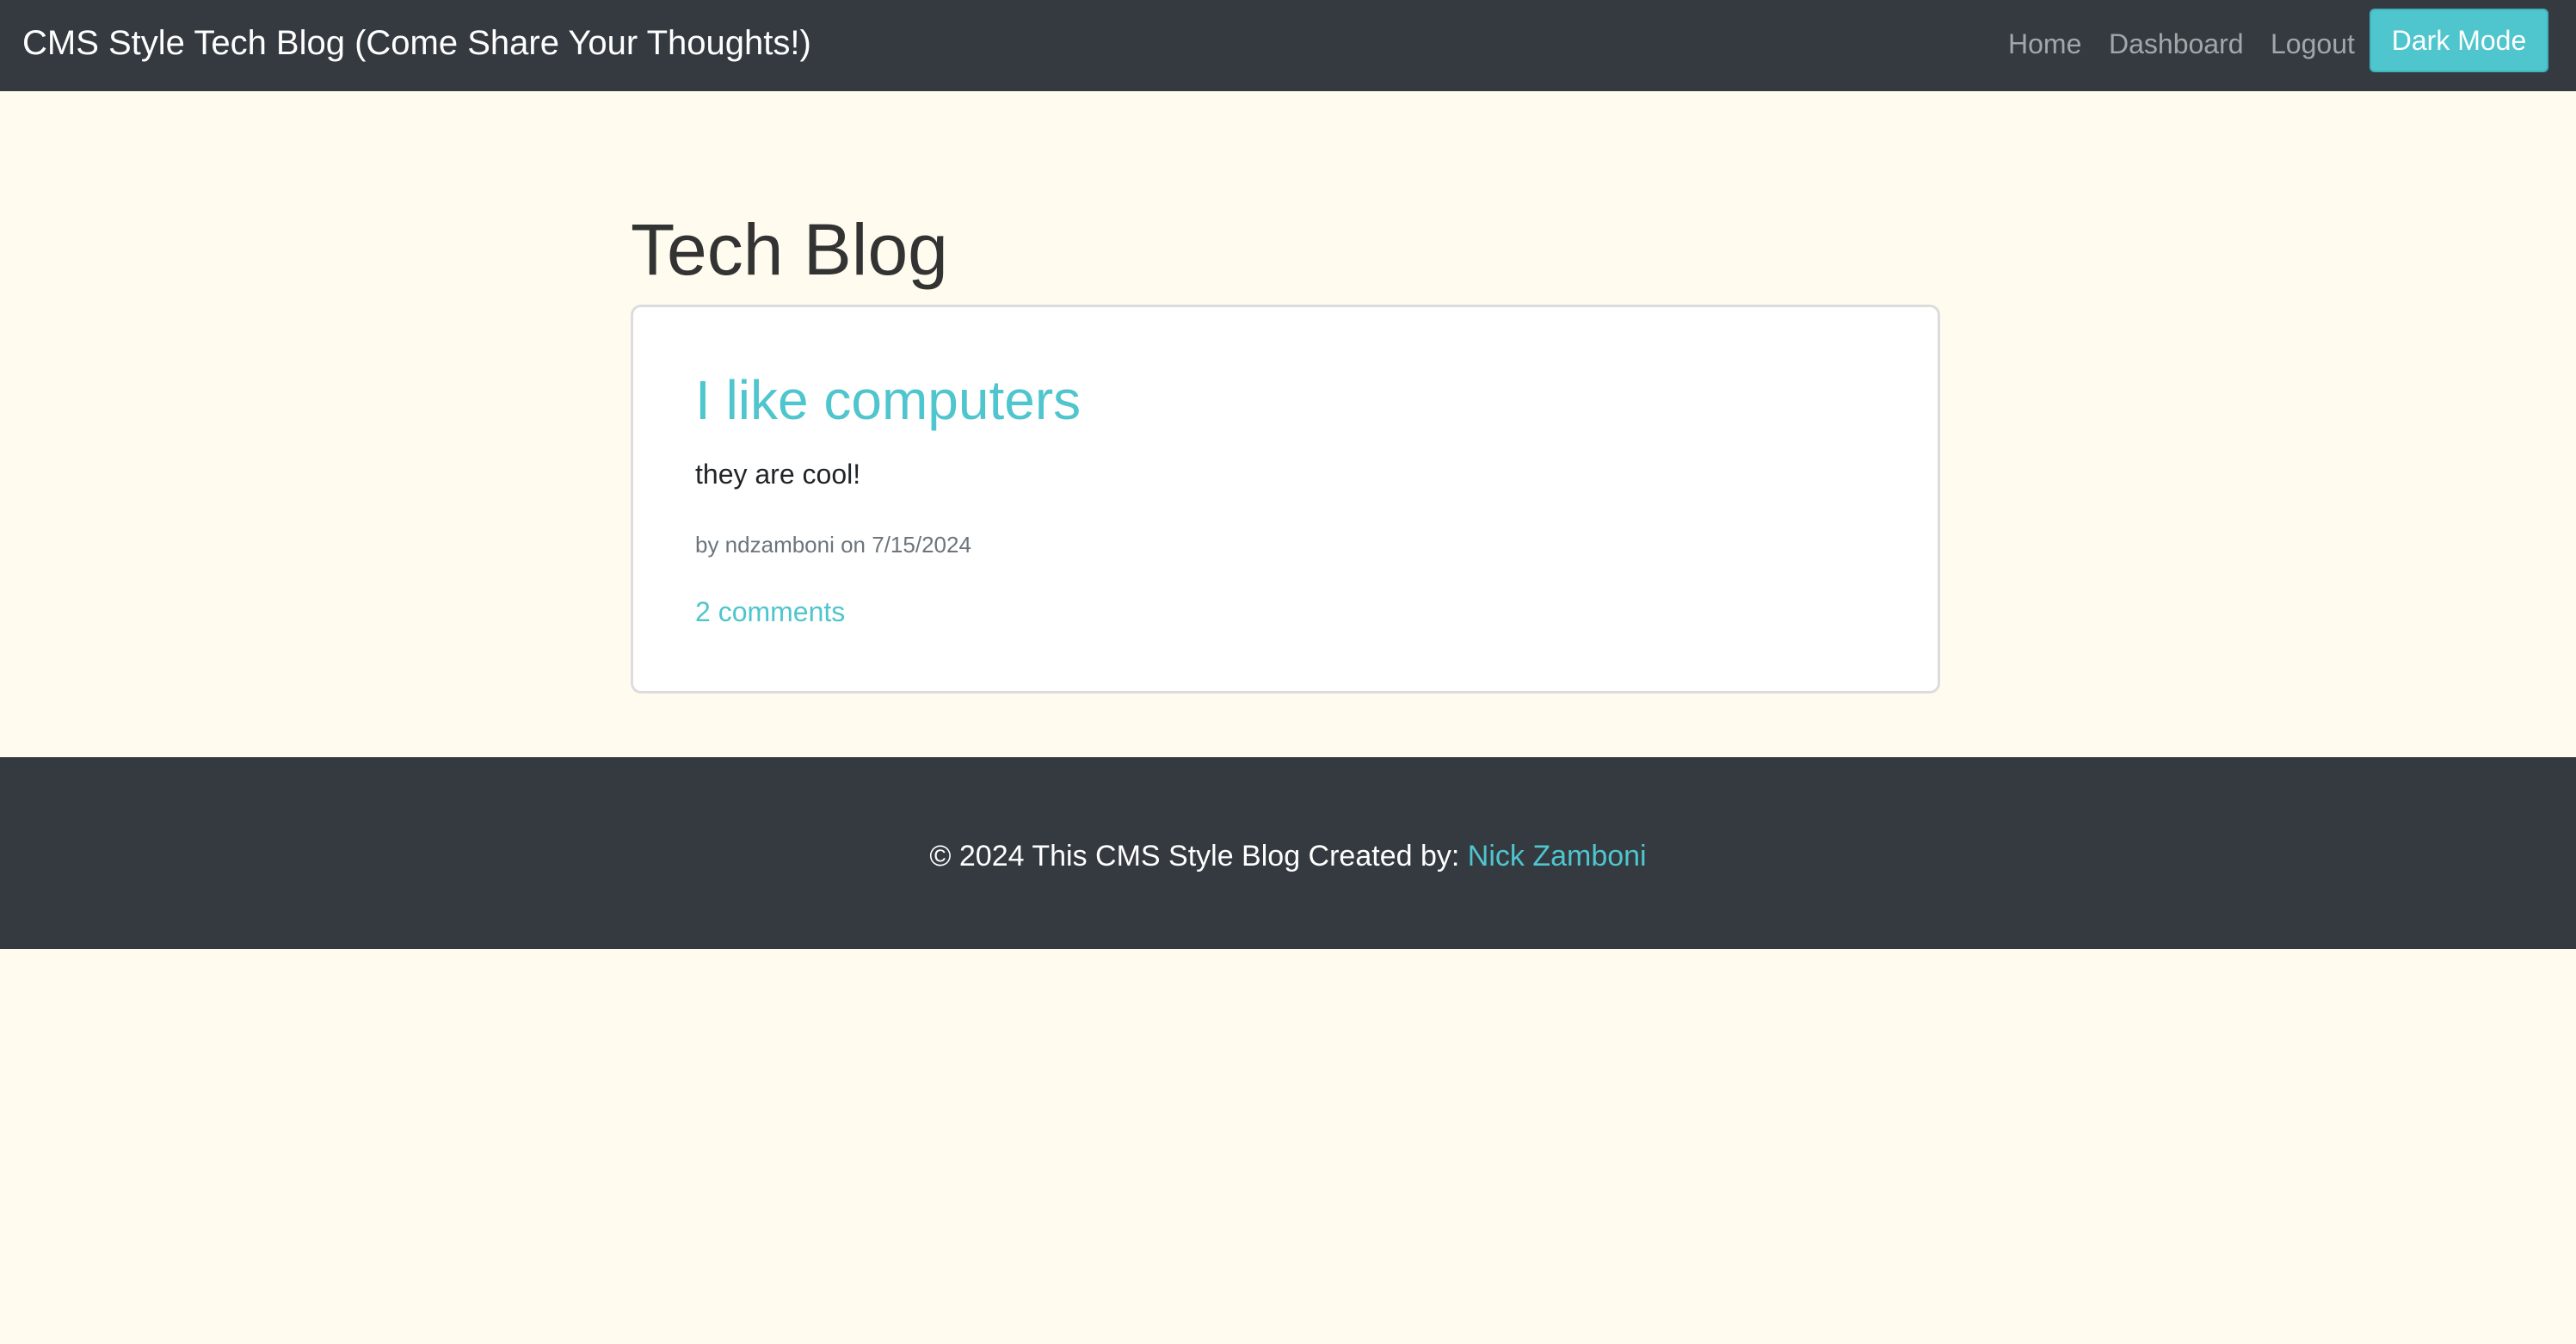 This screenshot has height=1344, width=2576. I want to click on footer-author-link: Nick Zamboni, so click(1558, 856).